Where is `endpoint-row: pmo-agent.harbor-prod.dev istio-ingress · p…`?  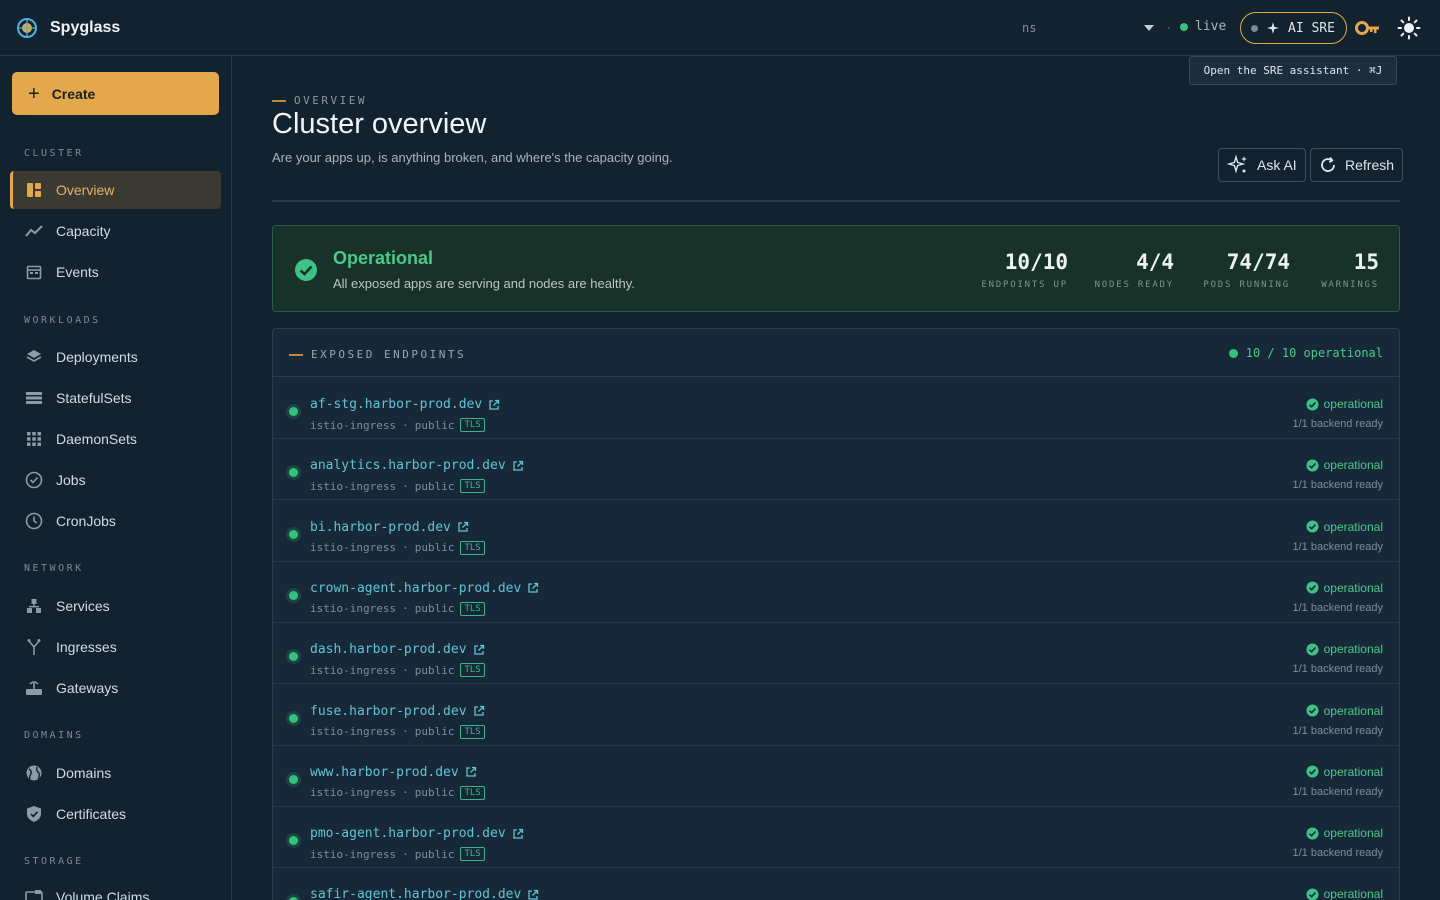 endpoint-row: pmo-agent.harbor-prod.dev istio-ingress · p… is located at coordinates (836, 838).